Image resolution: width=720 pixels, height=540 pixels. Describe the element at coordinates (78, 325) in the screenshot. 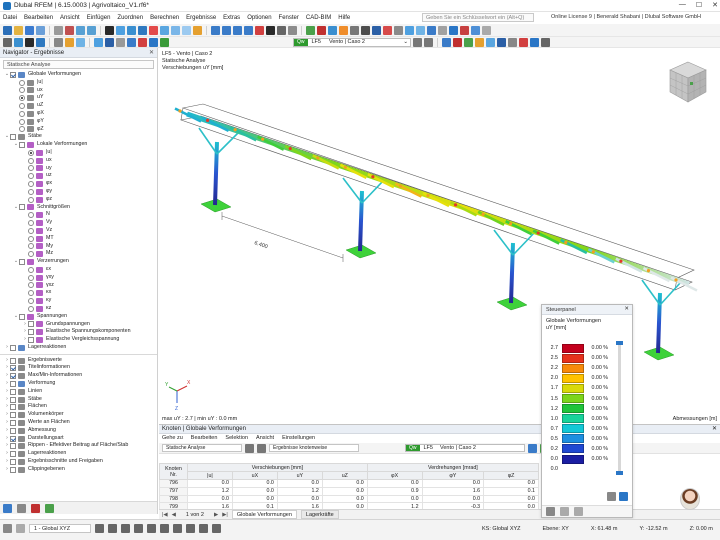

I see `tree-item: › Grundspannungen` at that location.